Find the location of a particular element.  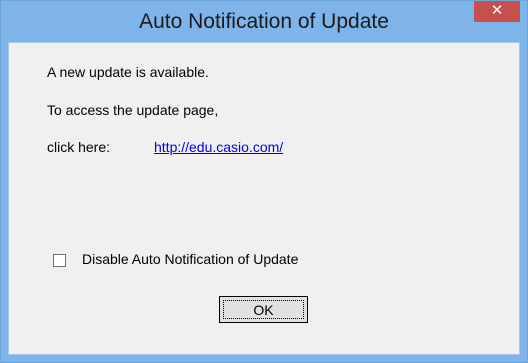

disable-notification-checkbox is located at coordinates (59, 260).